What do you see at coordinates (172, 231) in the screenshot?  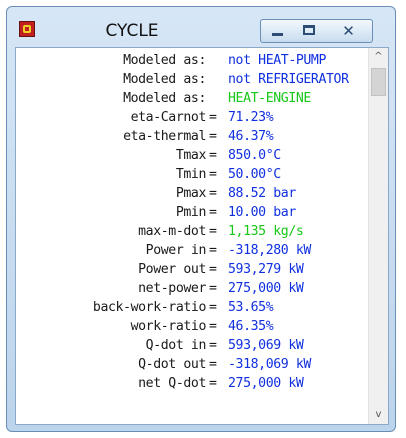 I see `result-label: max-m-dot` at bounding box center [172, 231].